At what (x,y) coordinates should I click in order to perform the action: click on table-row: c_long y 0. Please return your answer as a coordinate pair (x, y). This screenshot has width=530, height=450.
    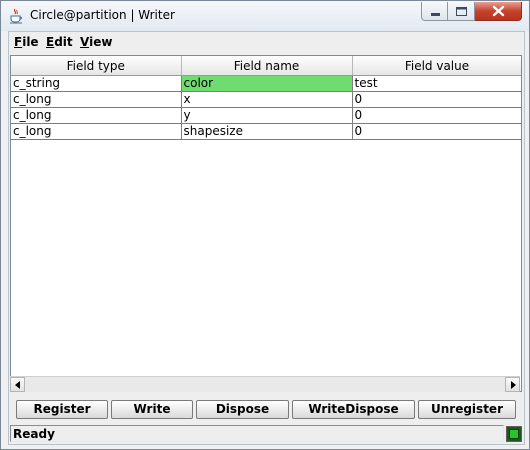
    Looking at the image, I should click on (266, 115).